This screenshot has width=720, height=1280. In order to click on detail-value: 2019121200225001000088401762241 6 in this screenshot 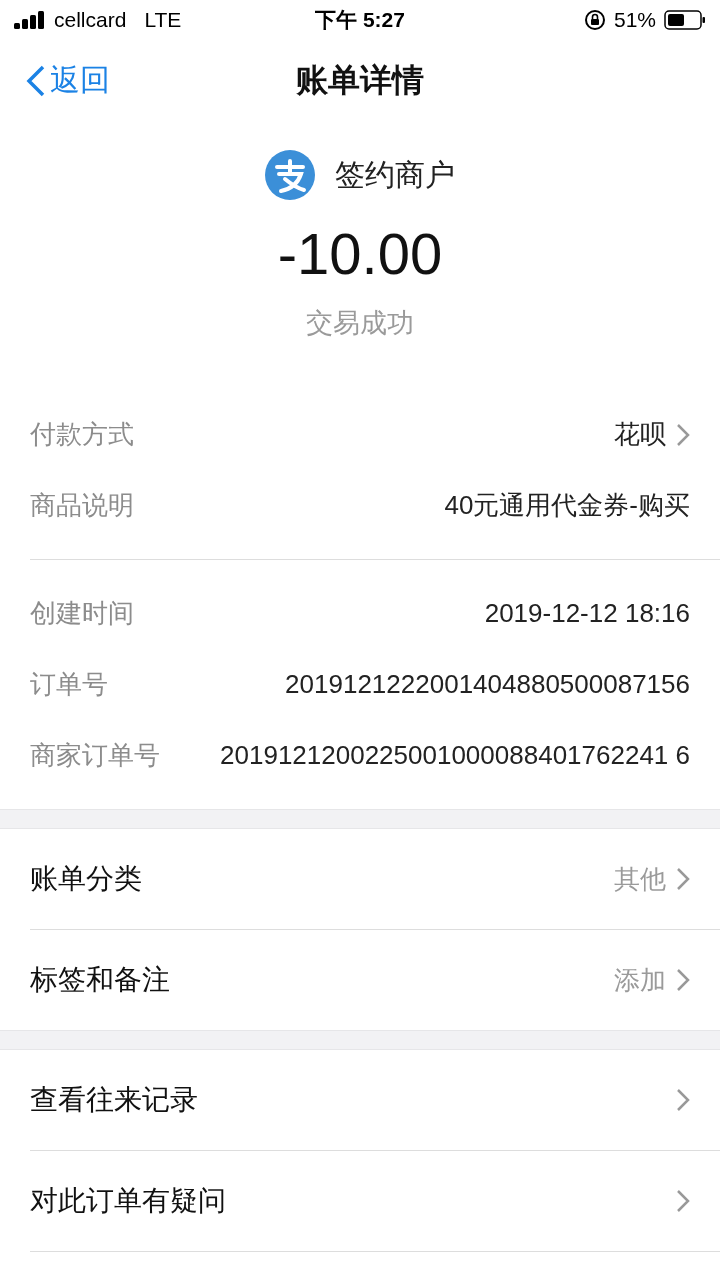, I will do `click(455, 755)`.